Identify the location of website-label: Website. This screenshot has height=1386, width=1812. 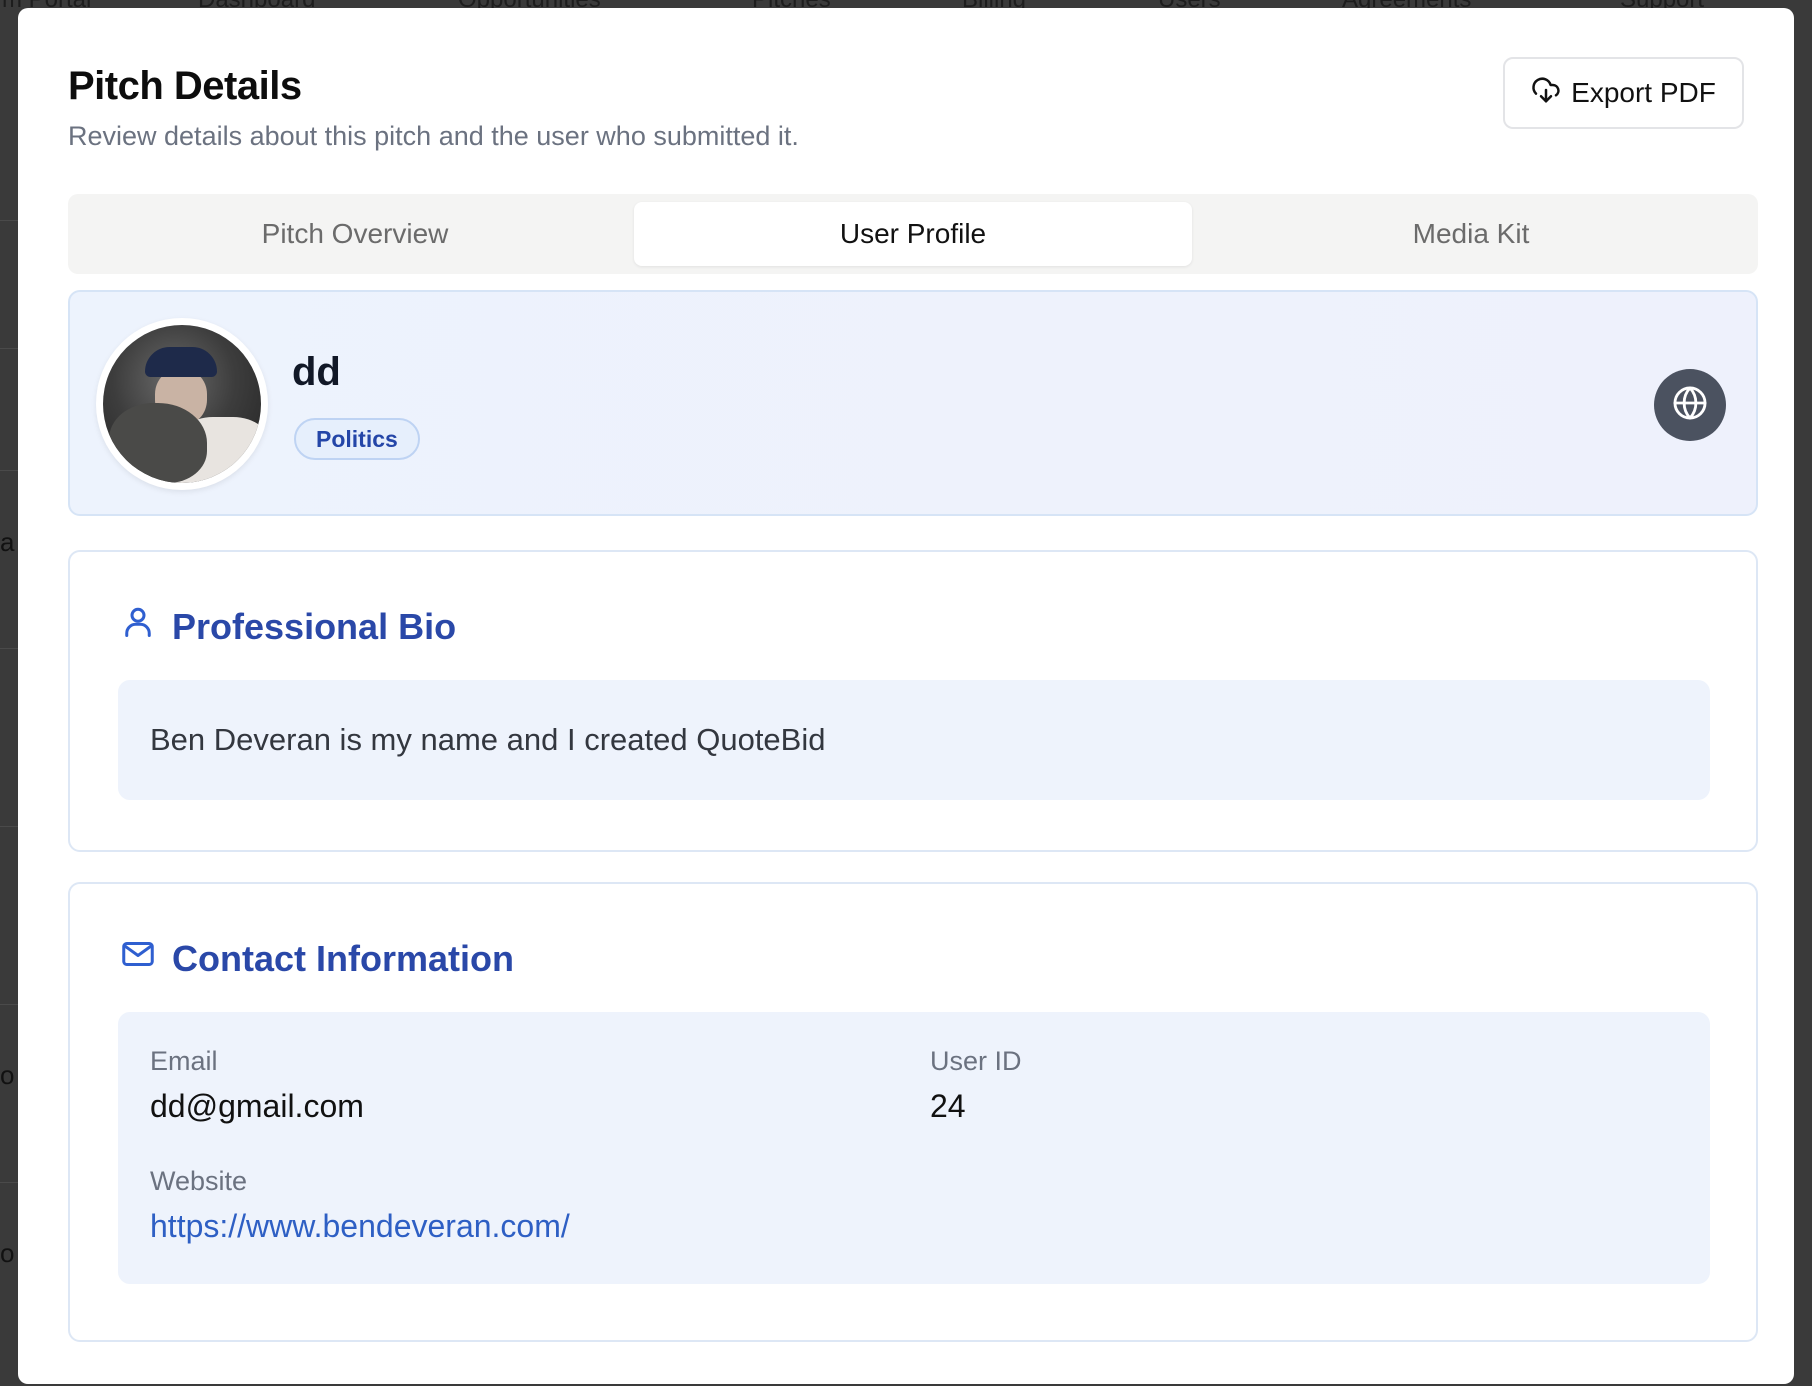
(199, 1181).